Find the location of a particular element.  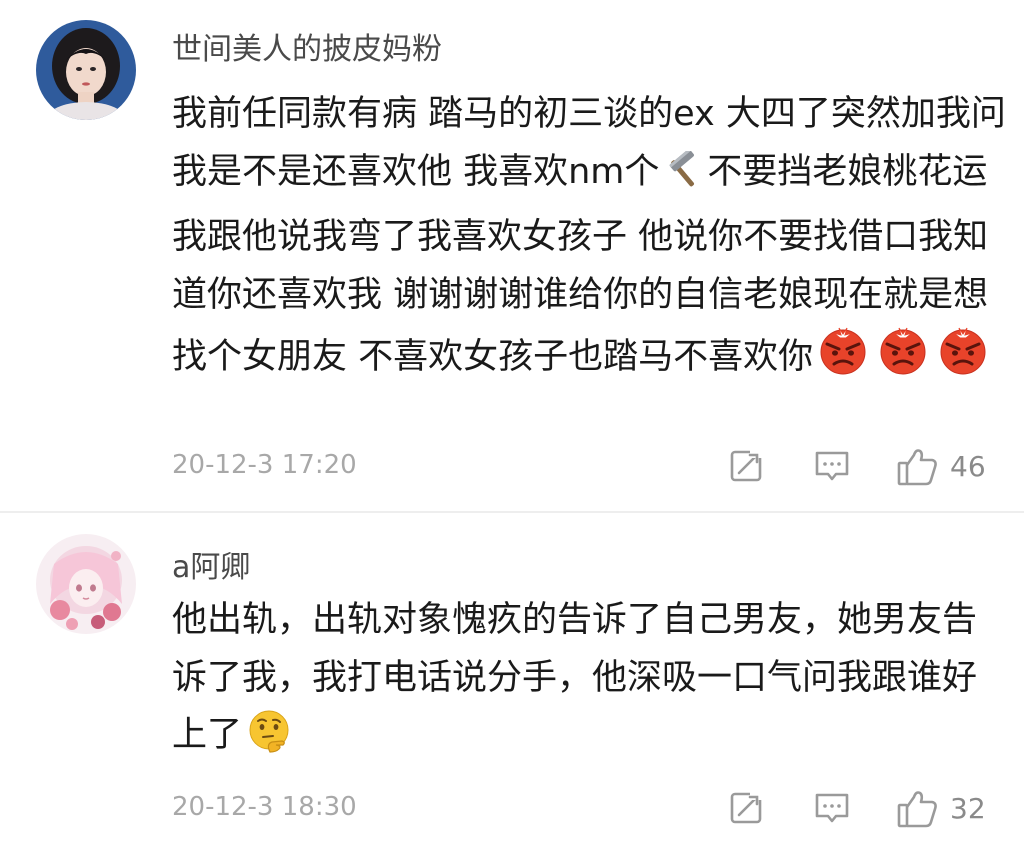

avatar-illustration is located at coordinates (86, 584).